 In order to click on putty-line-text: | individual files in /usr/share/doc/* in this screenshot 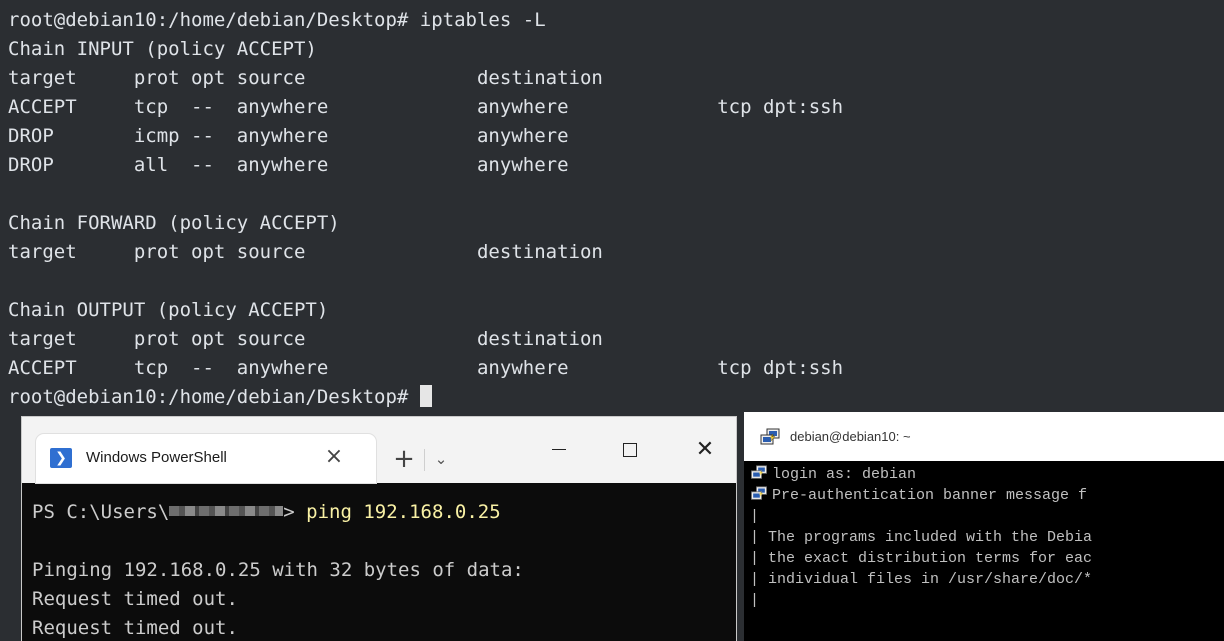, I will do `click(921, 579)`.